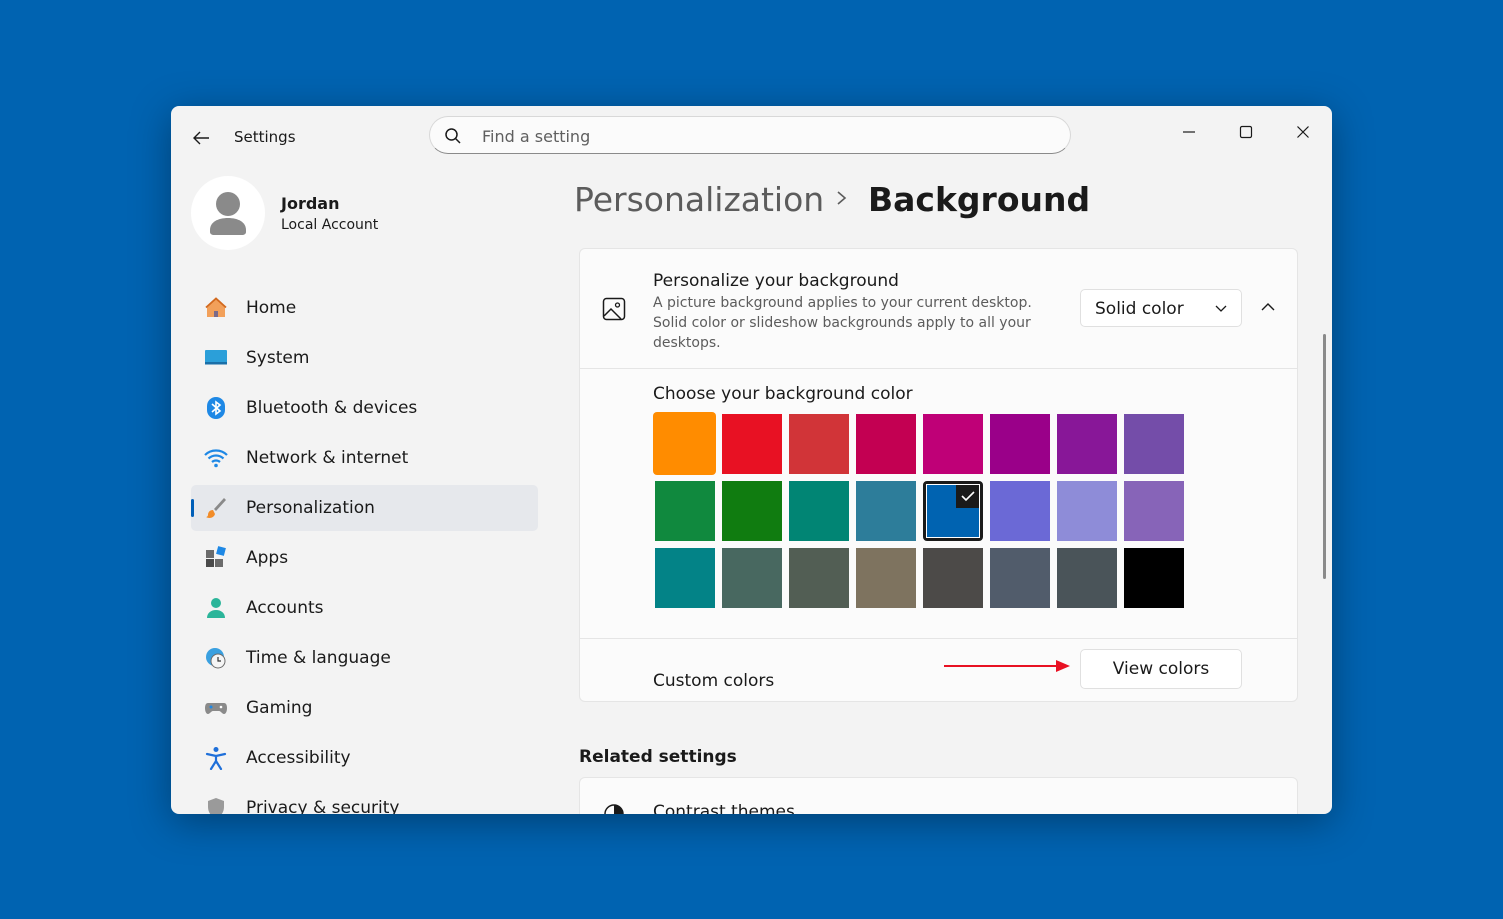 The image size is (1503, 919). I want to click on home-icon, so click(216, 308).